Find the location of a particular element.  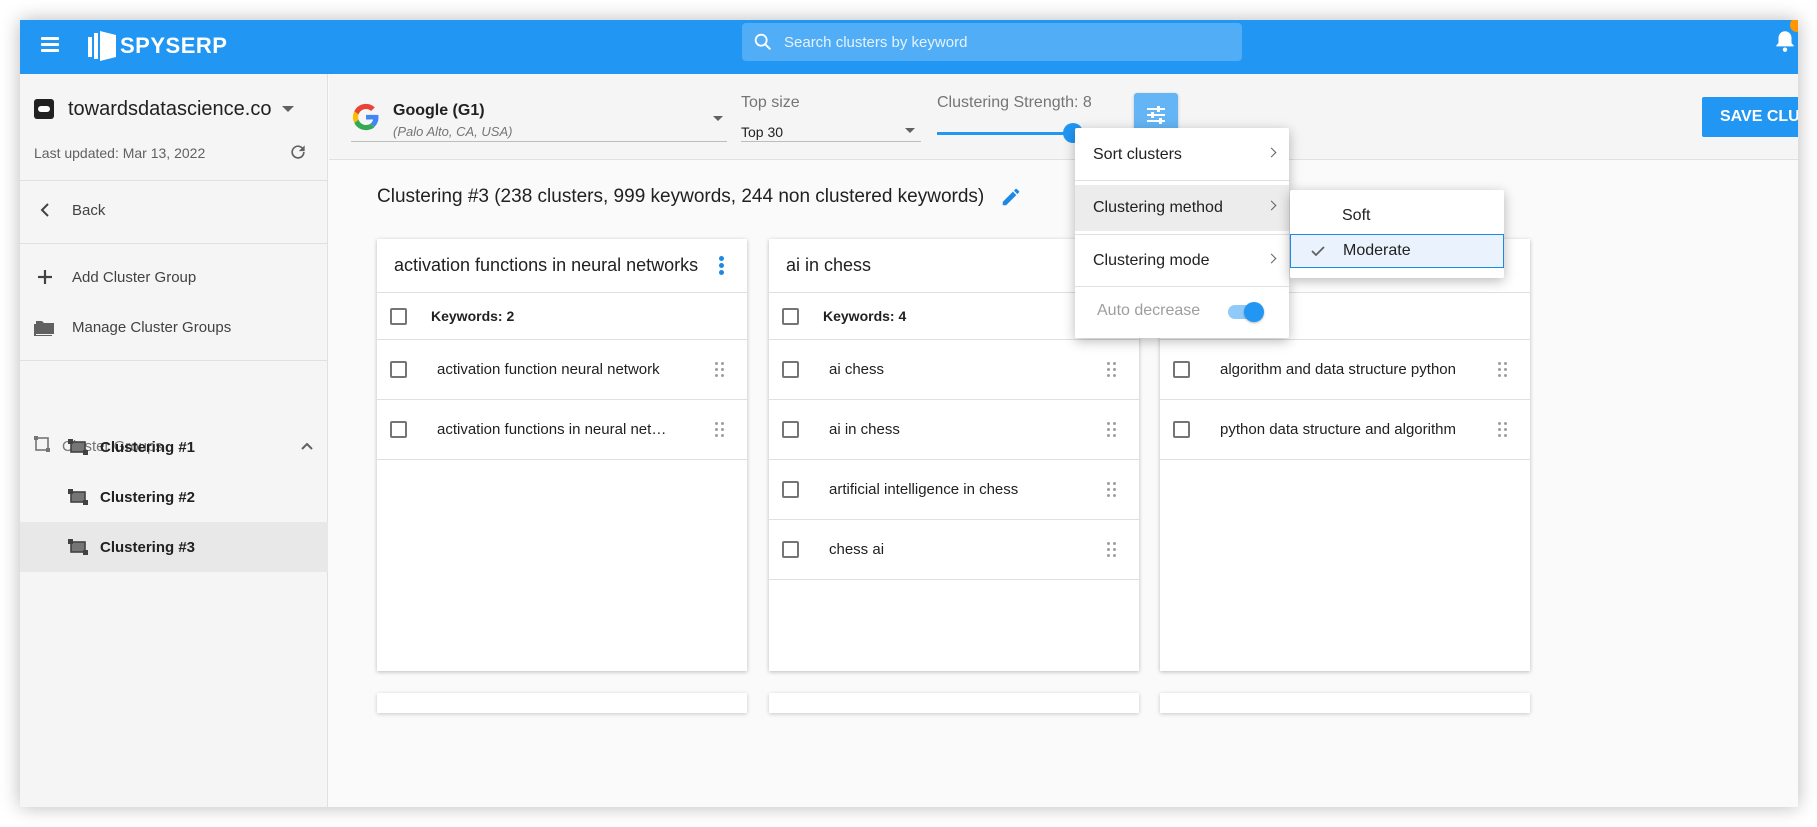

keyword-text: ai in chess is located at coordinates (864, 429).